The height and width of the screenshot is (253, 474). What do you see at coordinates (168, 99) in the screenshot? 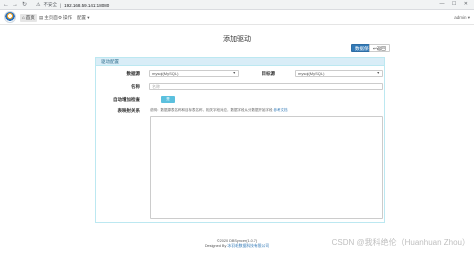
I see `auto-check-toggle: 是` at bounding box center [168, 99].